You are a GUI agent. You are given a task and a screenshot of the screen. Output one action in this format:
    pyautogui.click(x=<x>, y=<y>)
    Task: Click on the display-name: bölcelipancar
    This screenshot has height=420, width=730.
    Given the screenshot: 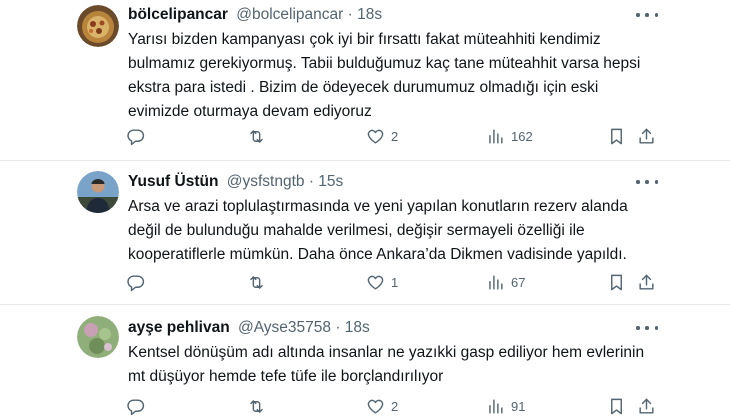 What is the action you would take?
    pyautogui.click(x=178, y=14)
    